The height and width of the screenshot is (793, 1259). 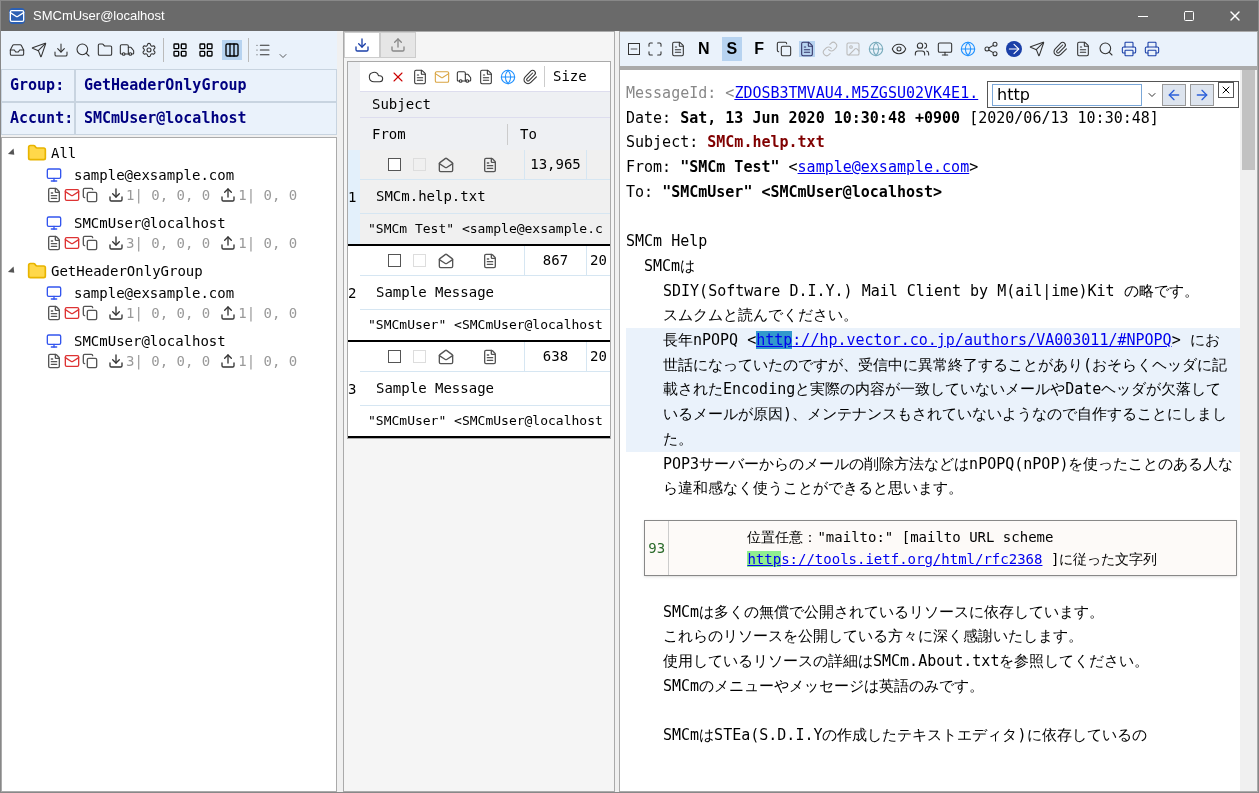 I want to click on find-field: http, so click(x=1067, y=94).